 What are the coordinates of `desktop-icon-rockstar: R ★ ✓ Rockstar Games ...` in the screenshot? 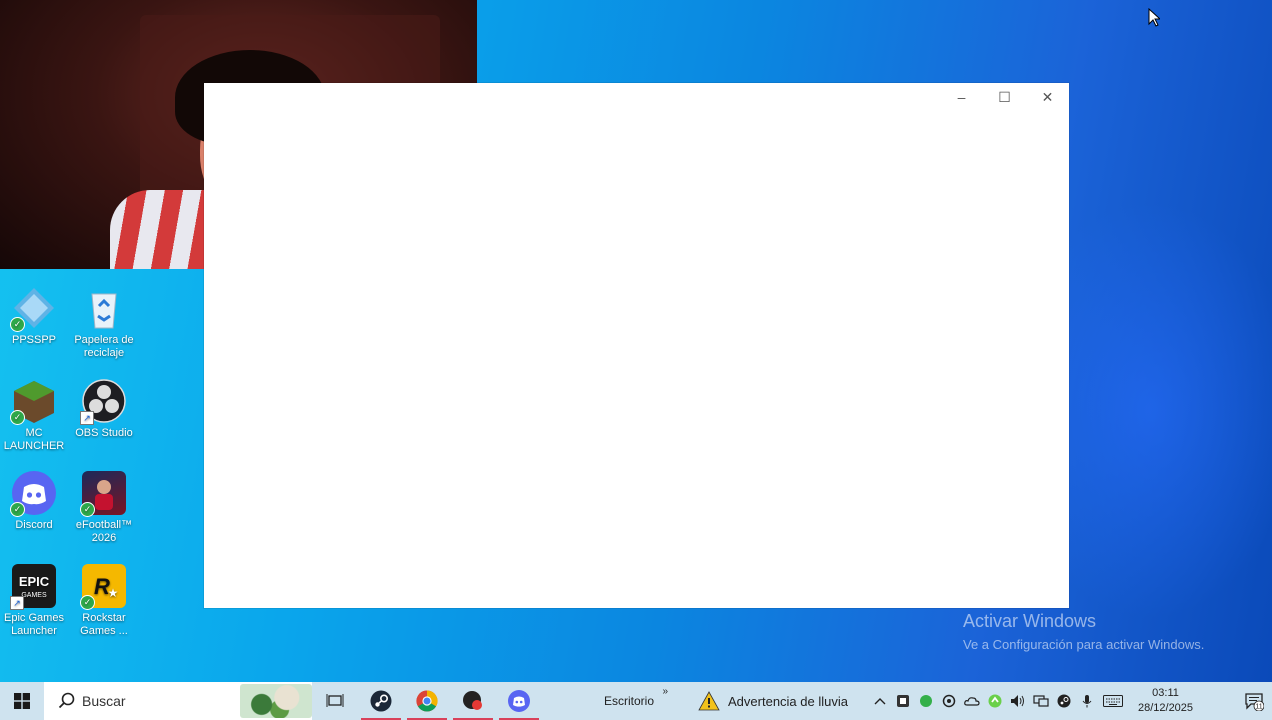 It's located at (104, 601).